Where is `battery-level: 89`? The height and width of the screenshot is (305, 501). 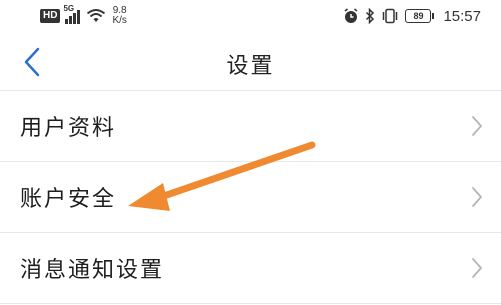 battery-level: 89 is located at coordinates (418, 16).